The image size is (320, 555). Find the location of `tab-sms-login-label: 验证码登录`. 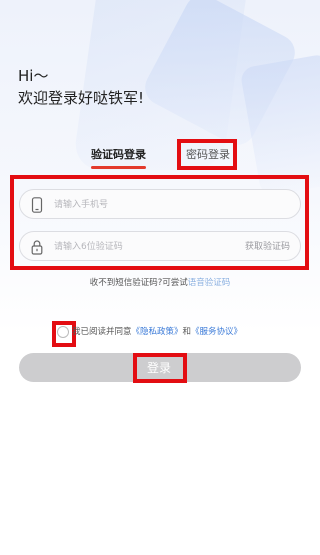

tab-sms-login-label: 验证码登录 is located at coordinates (118, 154).